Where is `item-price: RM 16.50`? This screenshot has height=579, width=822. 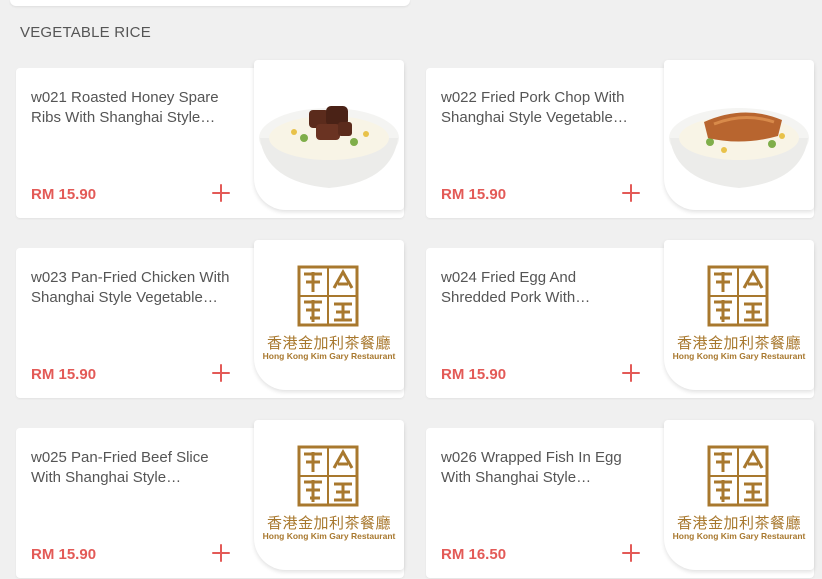
item-price: RM 16.50 is located at coordinates (474, 554).